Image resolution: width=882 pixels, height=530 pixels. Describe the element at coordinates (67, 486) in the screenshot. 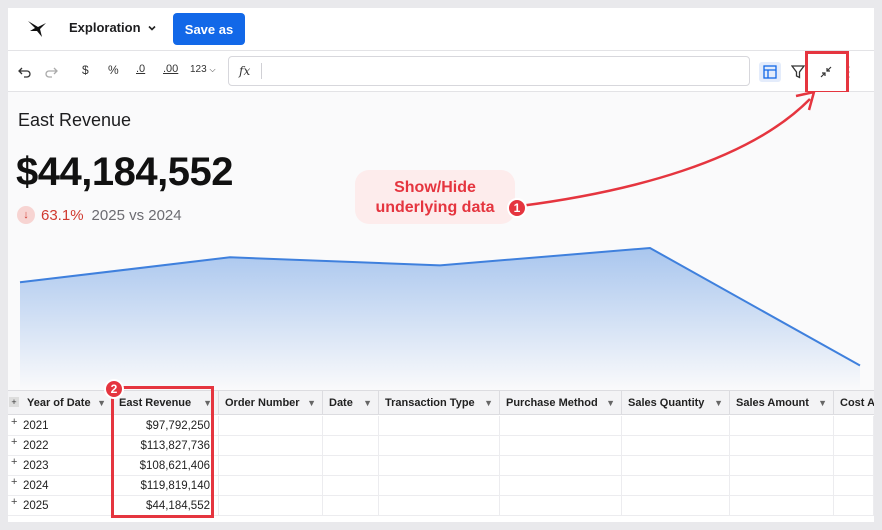

I see `cell-year: 2024` at that location.